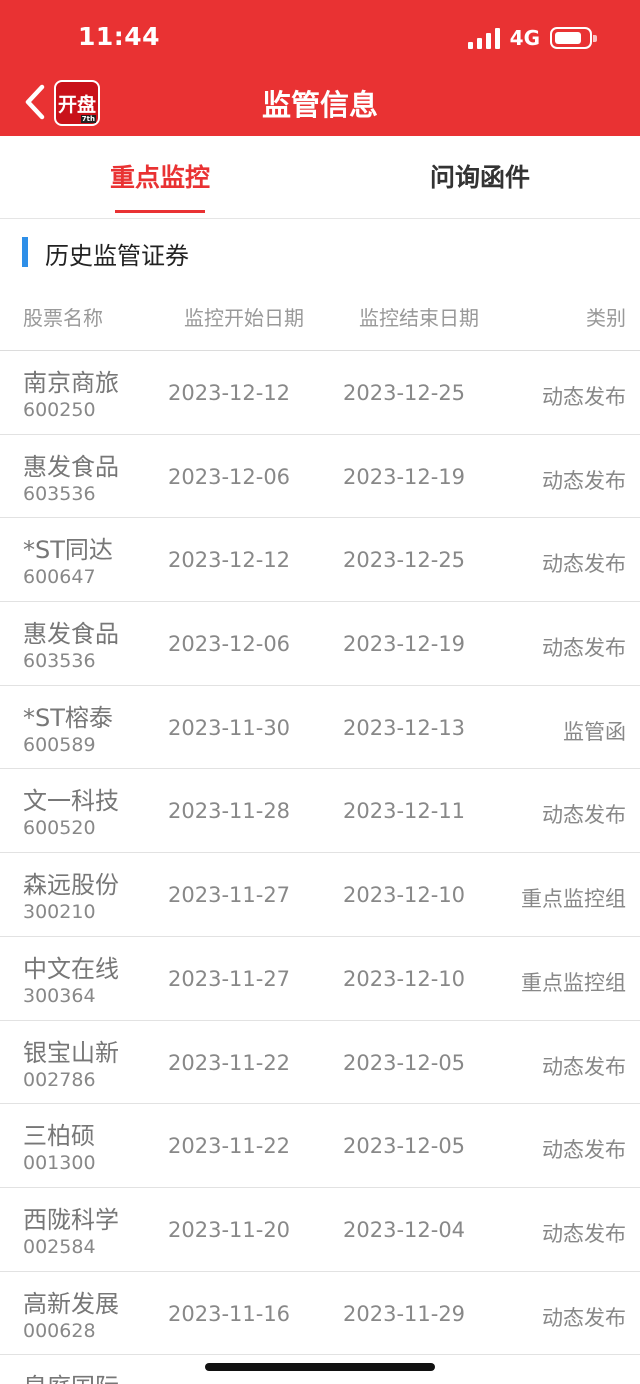  What do you see at coordinates (59, 995) in the screenshot?
I see `stock-code: 300364` at bounding box center [59, 995].